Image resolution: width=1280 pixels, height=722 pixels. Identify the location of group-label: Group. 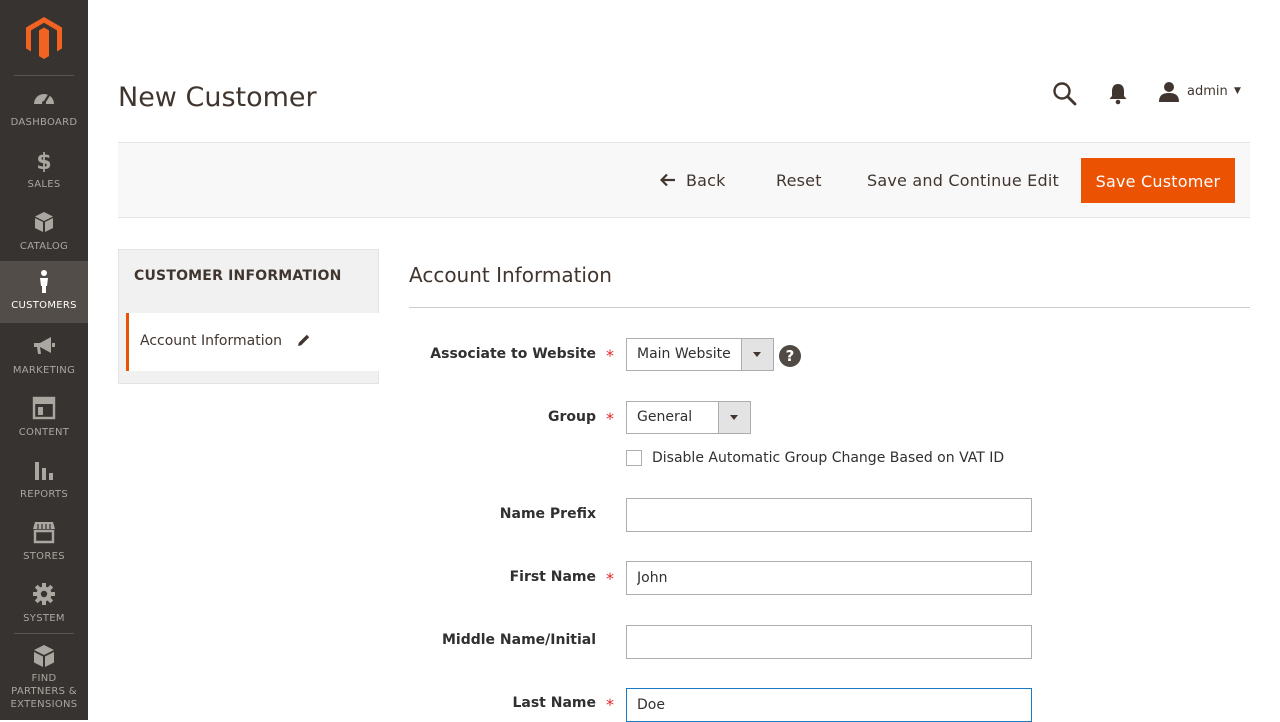
(571, 417).